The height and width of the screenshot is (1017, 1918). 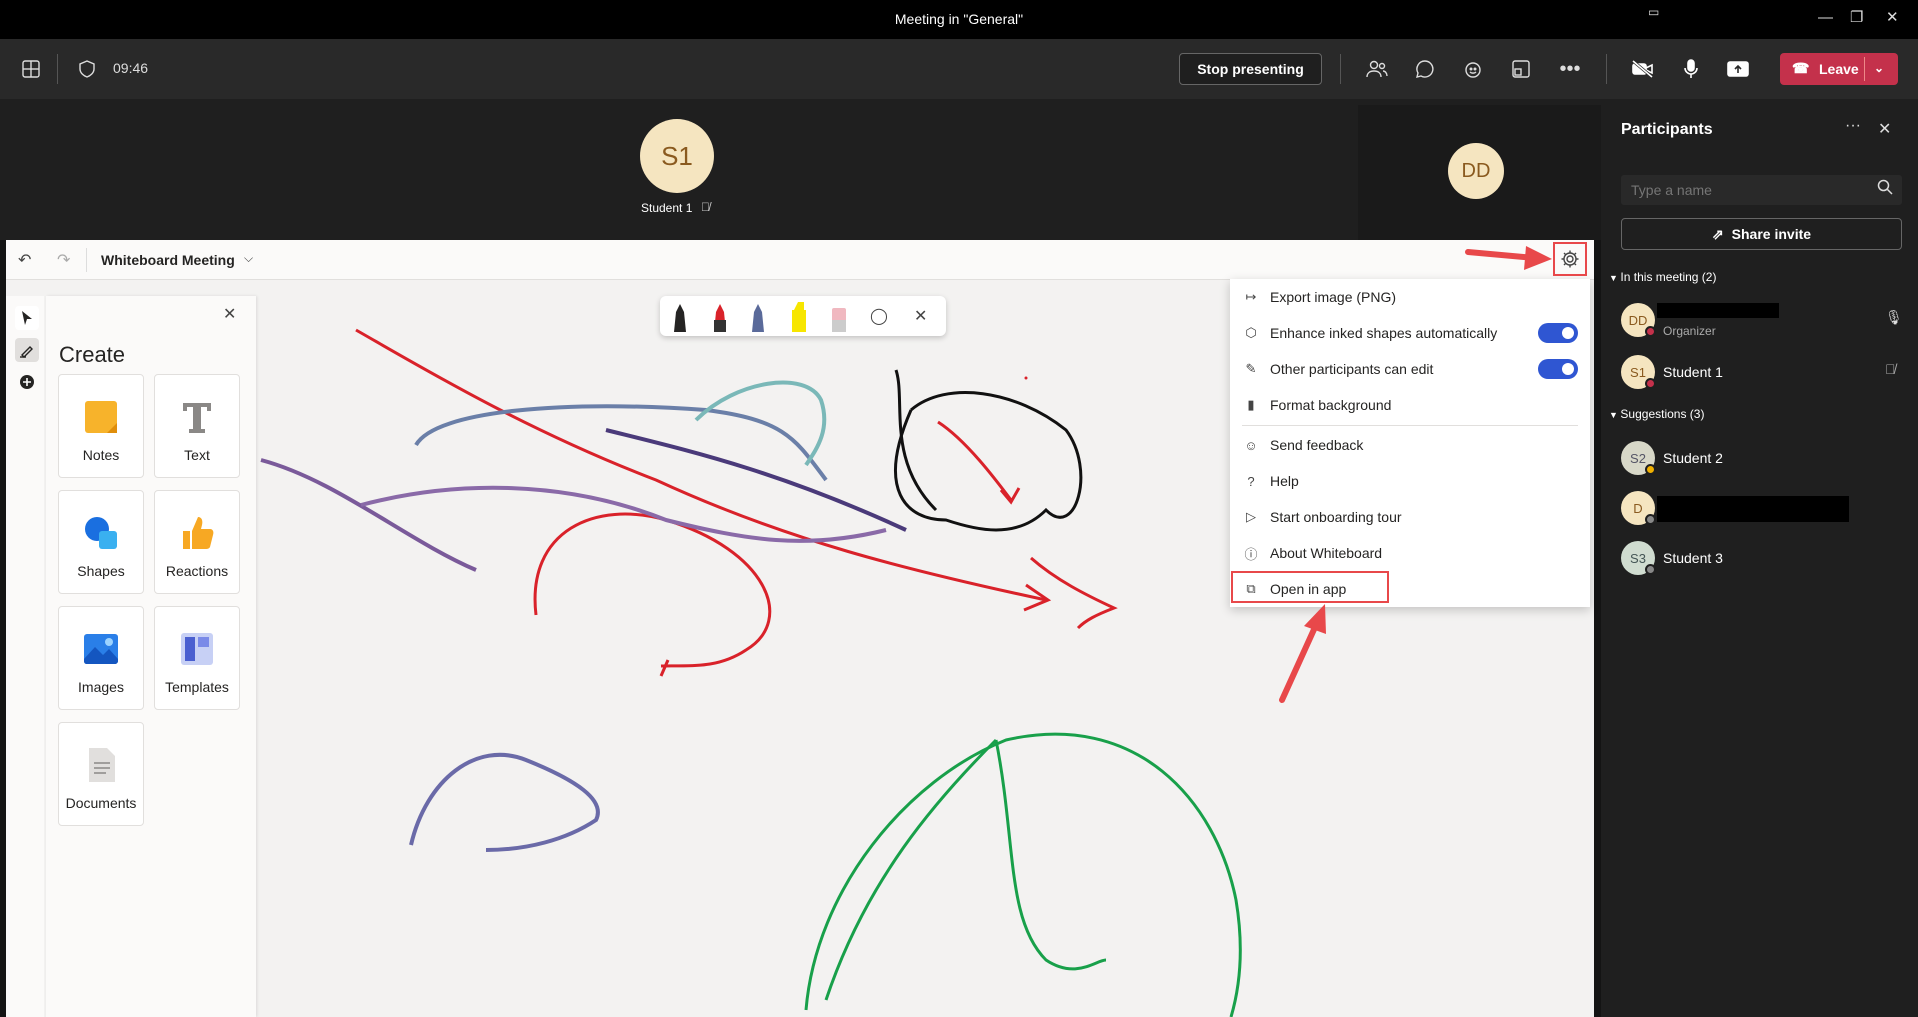 What do you see at coordinates (1251, 481) in the screenshot?
I see `help-icon: ?` at bounding box center [1251, 481].